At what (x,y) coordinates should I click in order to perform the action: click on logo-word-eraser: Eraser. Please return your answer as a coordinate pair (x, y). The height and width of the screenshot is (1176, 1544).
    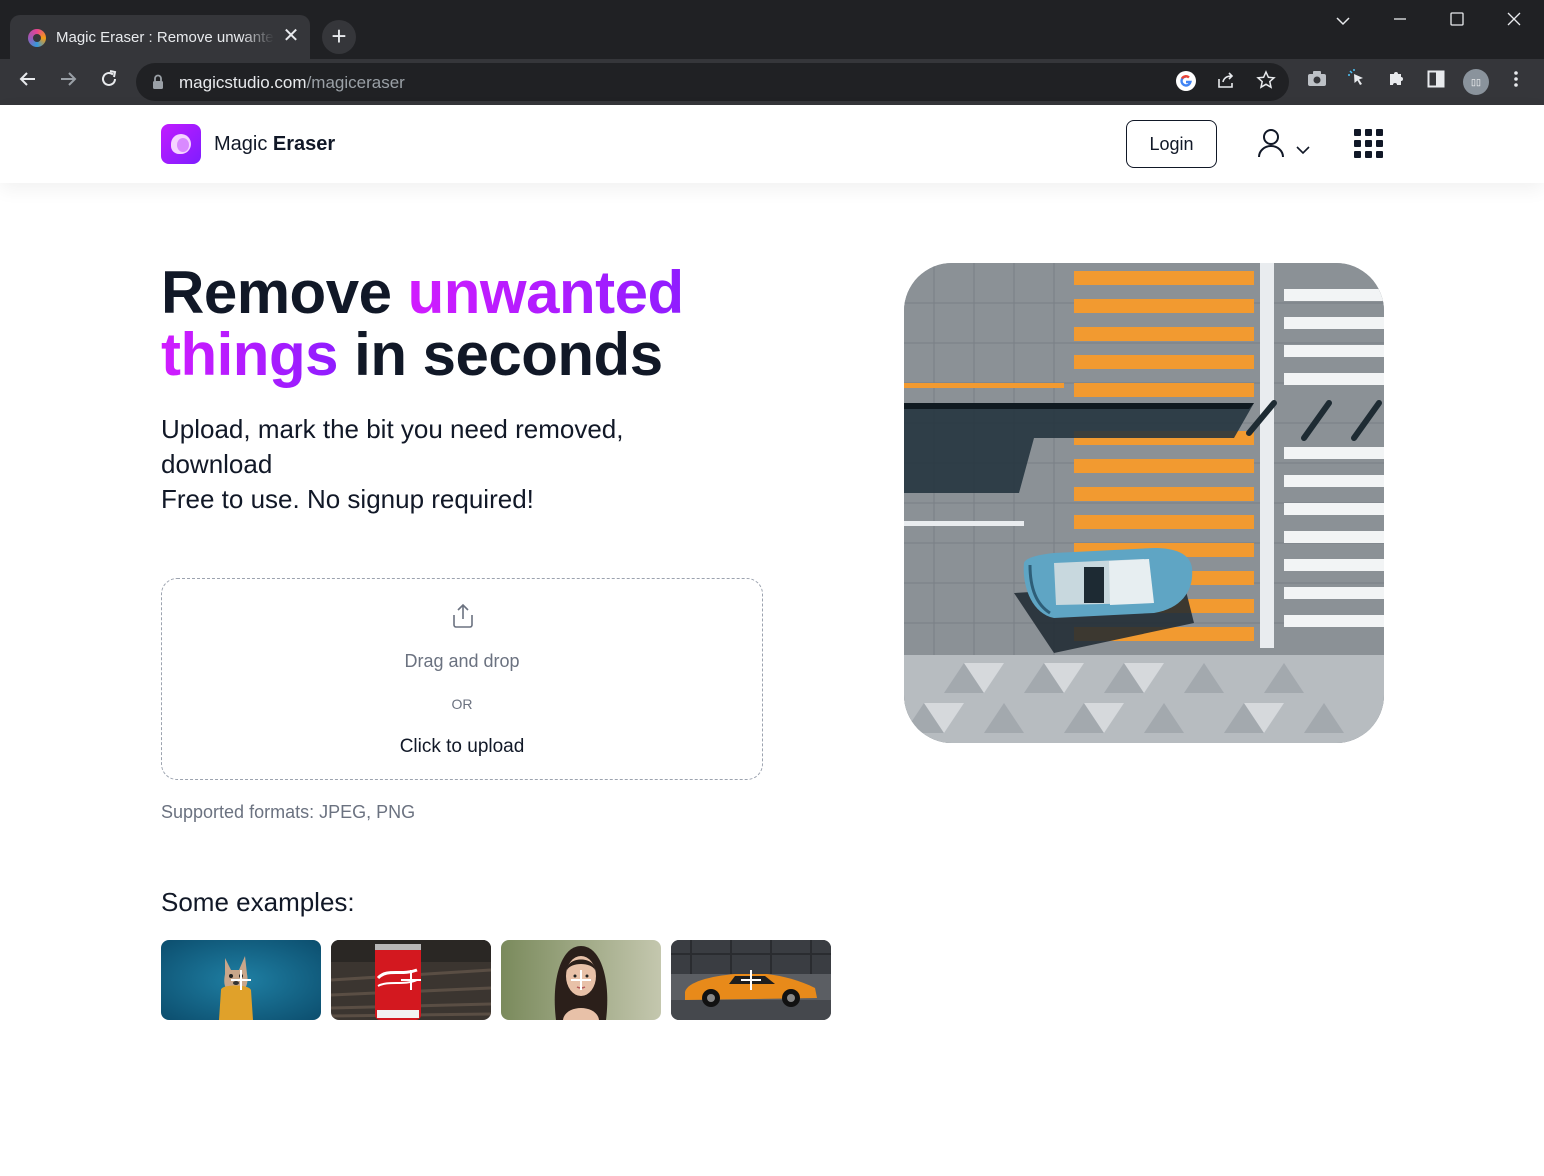
    Looking at the image, I should click on (304, 144).